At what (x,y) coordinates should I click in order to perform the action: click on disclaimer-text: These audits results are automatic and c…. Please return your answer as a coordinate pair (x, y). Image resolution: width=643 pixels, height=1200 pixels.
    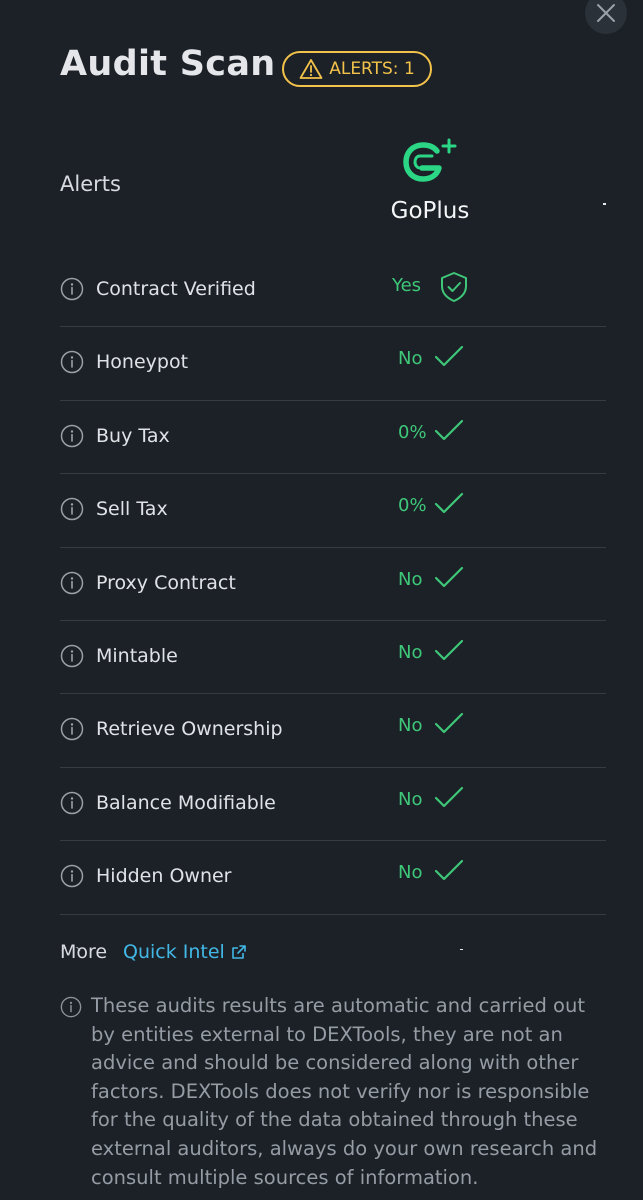
    Looking at the image, I should click on (344, 1091).